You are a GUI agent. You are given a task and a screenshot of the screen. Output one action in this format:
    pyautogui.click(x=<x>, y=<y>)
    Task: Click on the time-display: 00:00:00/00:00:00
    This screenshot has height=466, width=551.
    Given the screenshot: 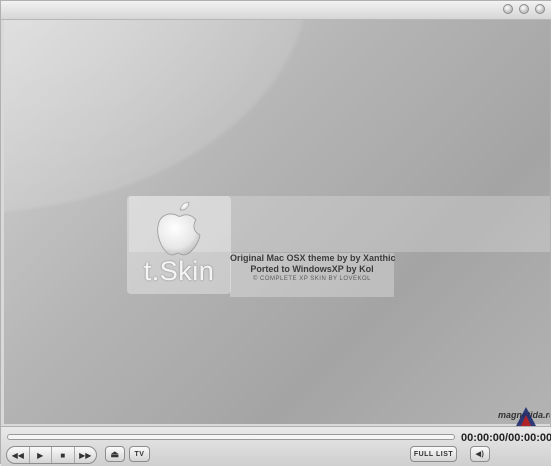 What is the action you would take?
    pyautogui.click(x=506, y=438)
    